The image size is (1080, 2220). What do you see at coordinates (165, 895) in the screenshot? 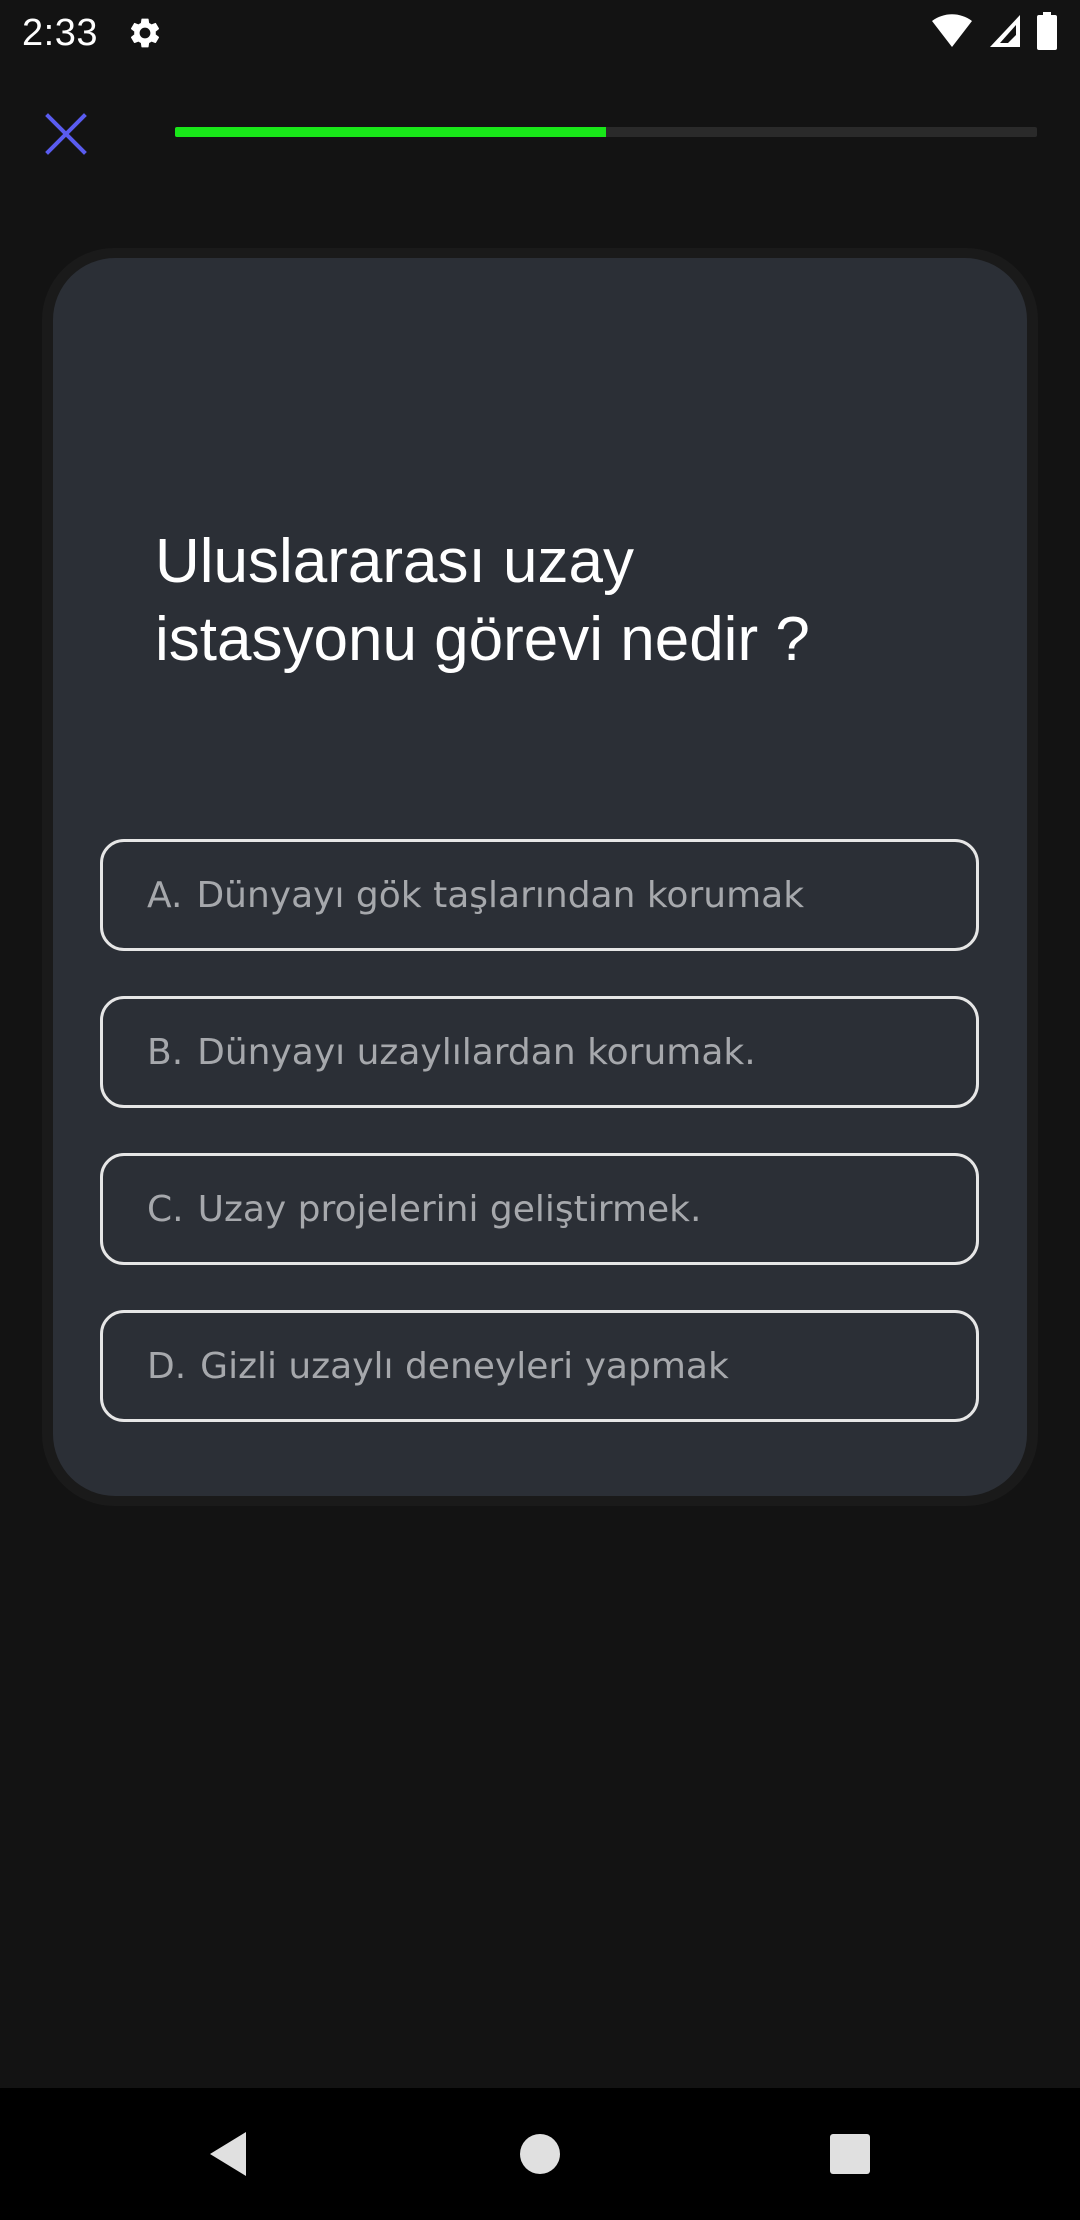
I see `option-letter: A.` at bounding box center [165, 895].